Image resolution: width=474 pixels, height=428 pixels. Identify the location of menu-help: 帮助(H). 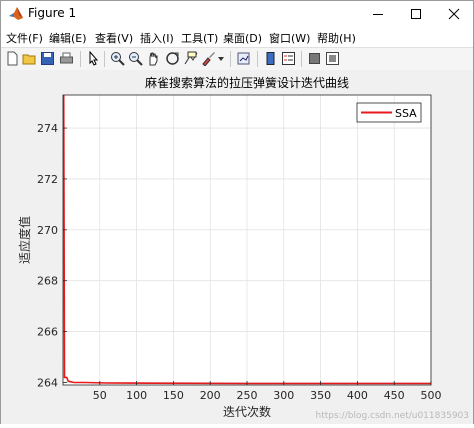
(336, 38).